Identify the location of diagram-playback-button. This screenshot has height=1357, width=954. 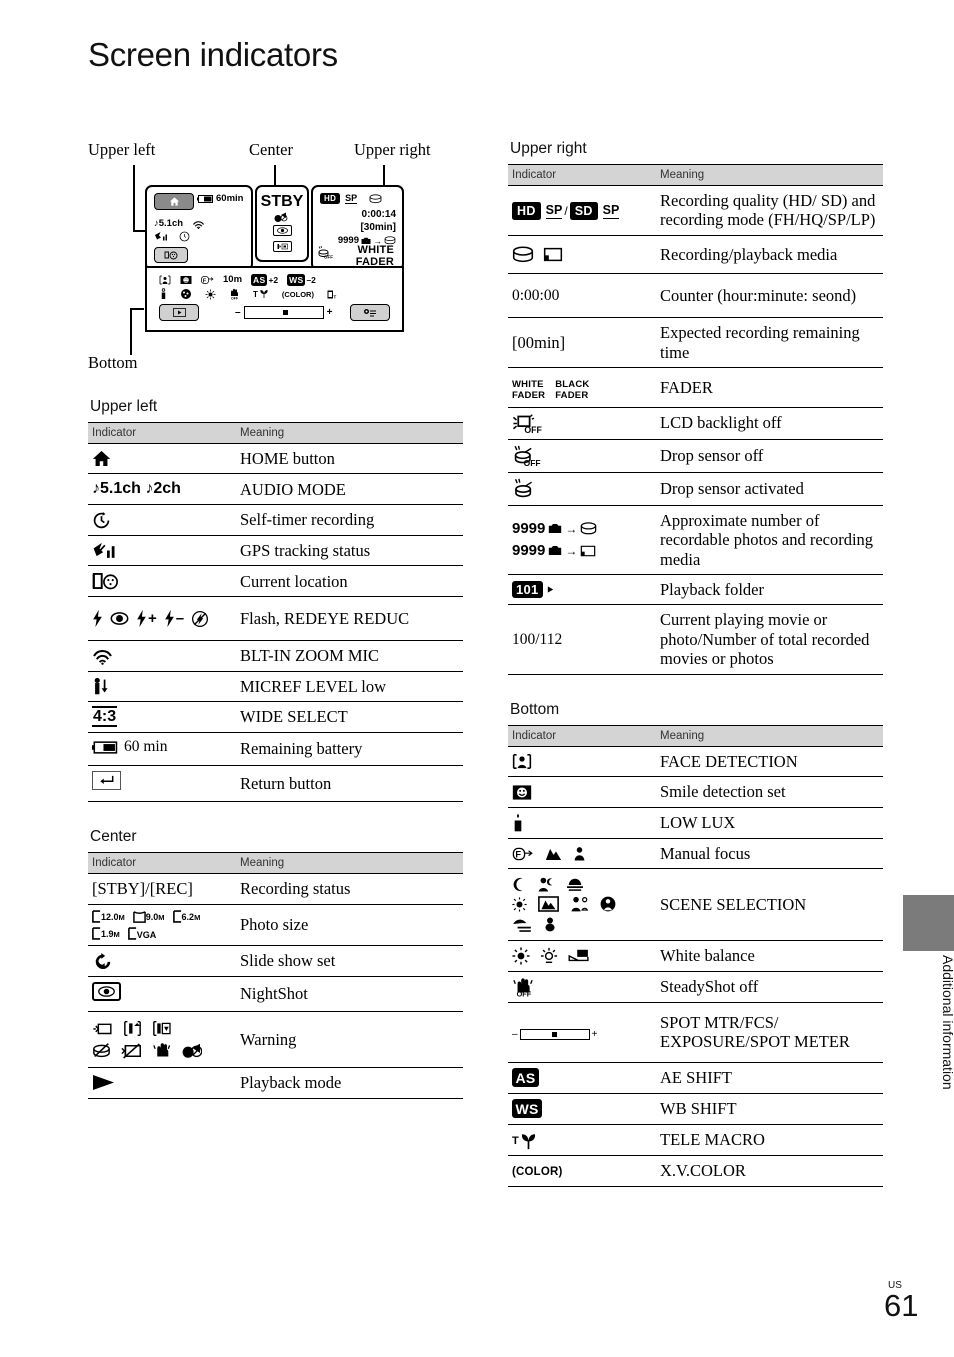
(179, 312).